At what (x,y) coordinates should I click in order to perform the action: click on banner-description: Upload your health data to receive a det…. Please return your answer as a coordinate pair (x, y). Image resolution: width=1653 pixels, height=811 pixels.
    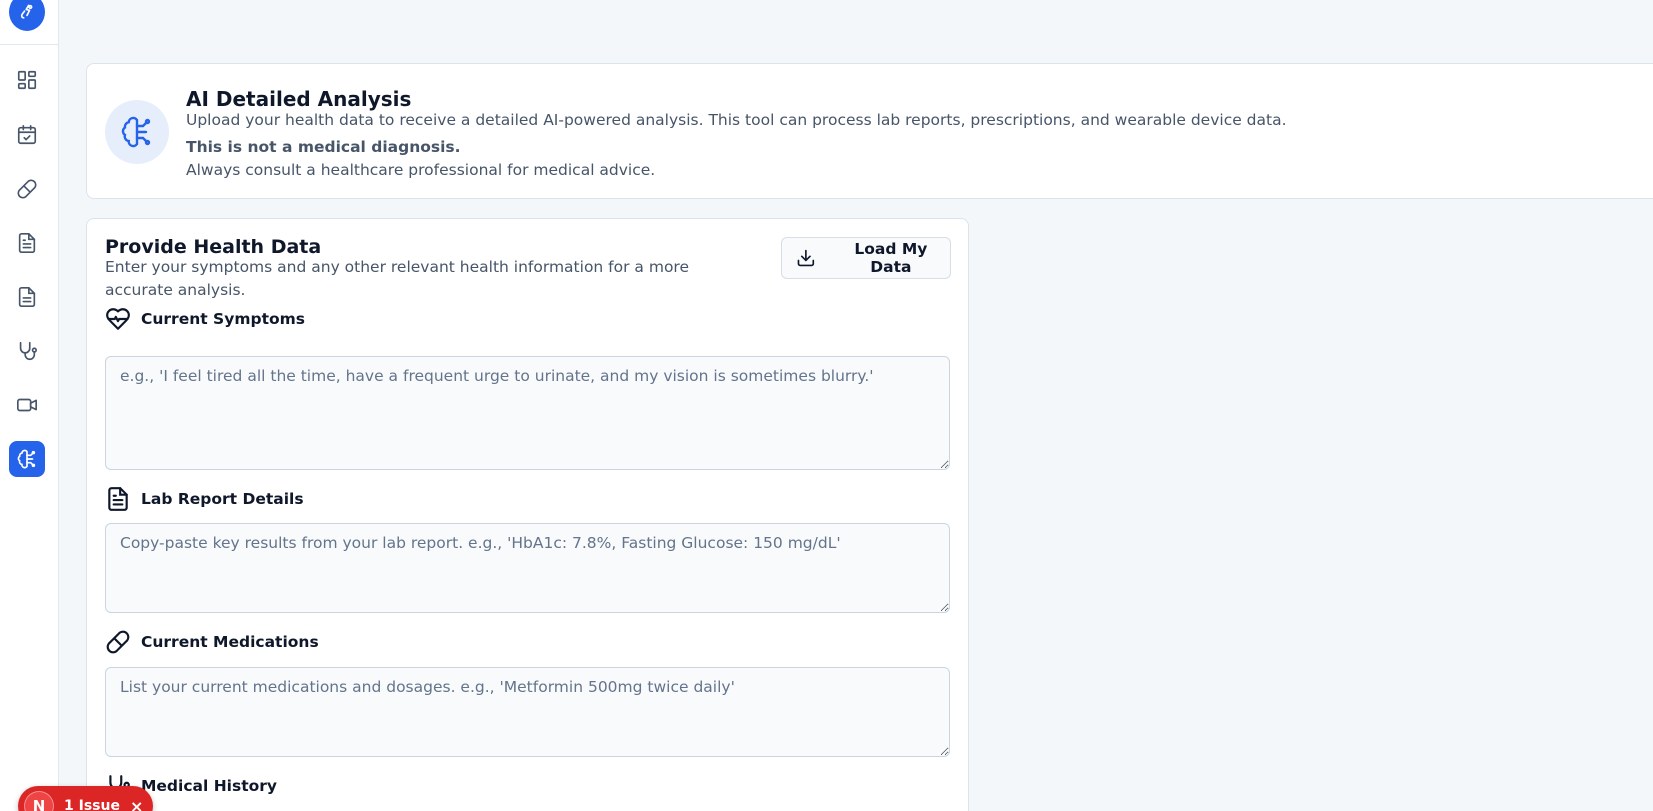
    Looking at the image, I should click on (736, 120).